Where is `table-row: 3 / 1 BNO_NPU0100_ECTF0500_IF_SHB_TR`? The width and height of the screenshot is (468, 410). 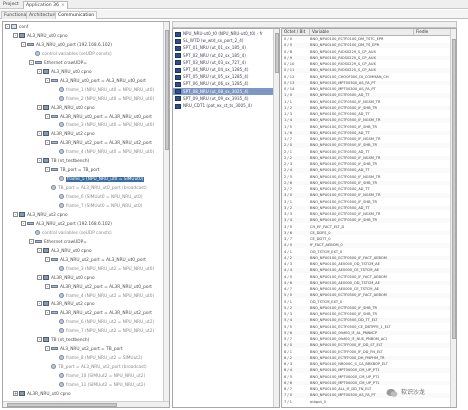
table-row: 3 / 1 BNO_NPU0100_ECTF0500_IF_SHB_TR is located at coordinates (366, 202).